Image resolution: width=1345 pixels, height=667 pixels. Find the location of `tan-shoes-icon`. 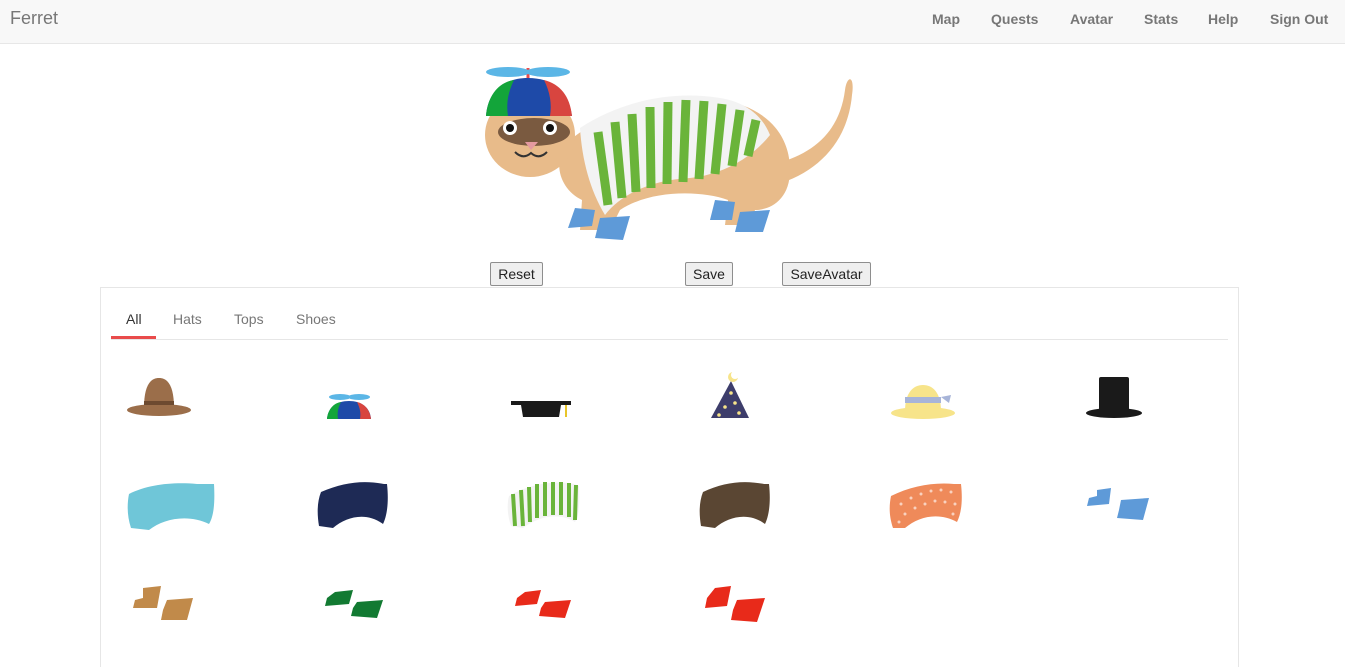

tan-shoes-icon is located at coordinates (163, 603).